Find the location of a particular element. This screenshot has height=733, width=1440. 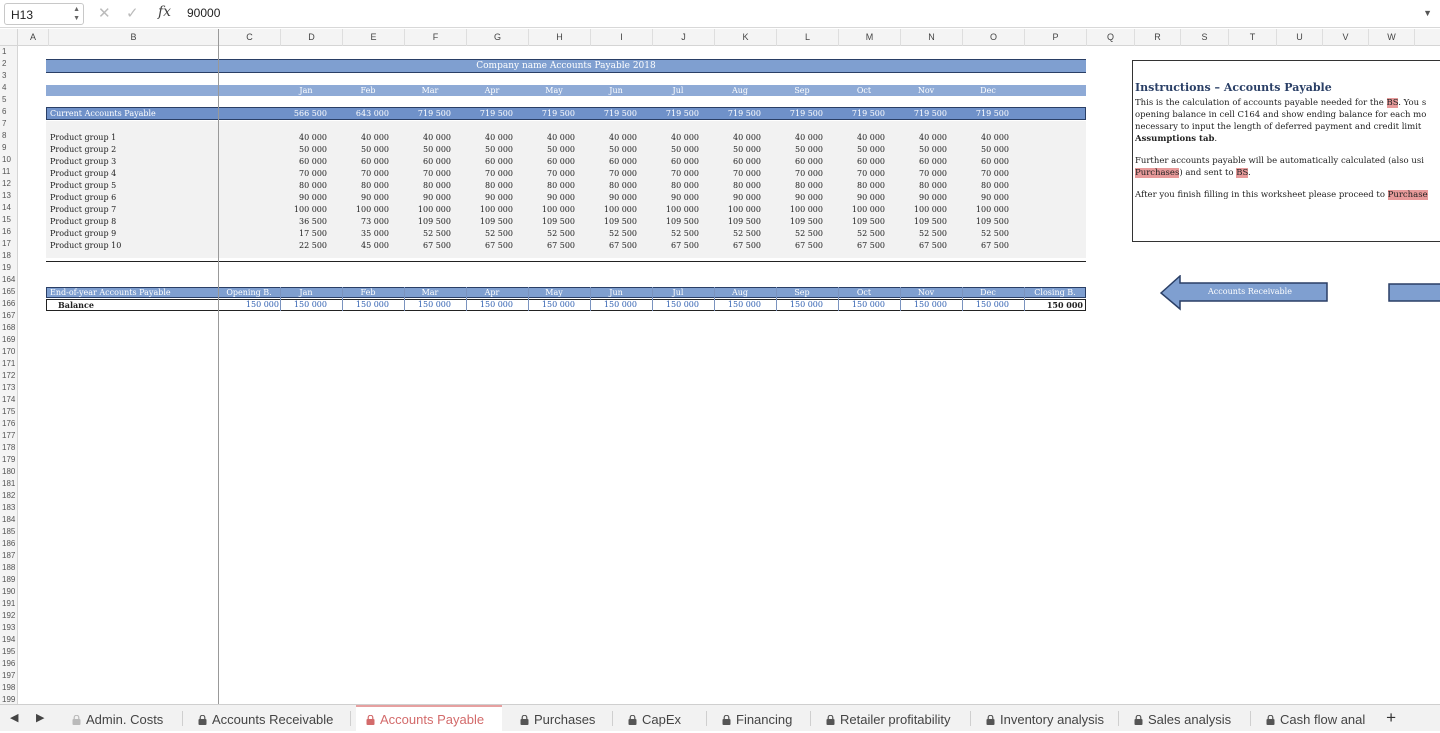

row-header-199: 199 is located at coordinates (8, 699).